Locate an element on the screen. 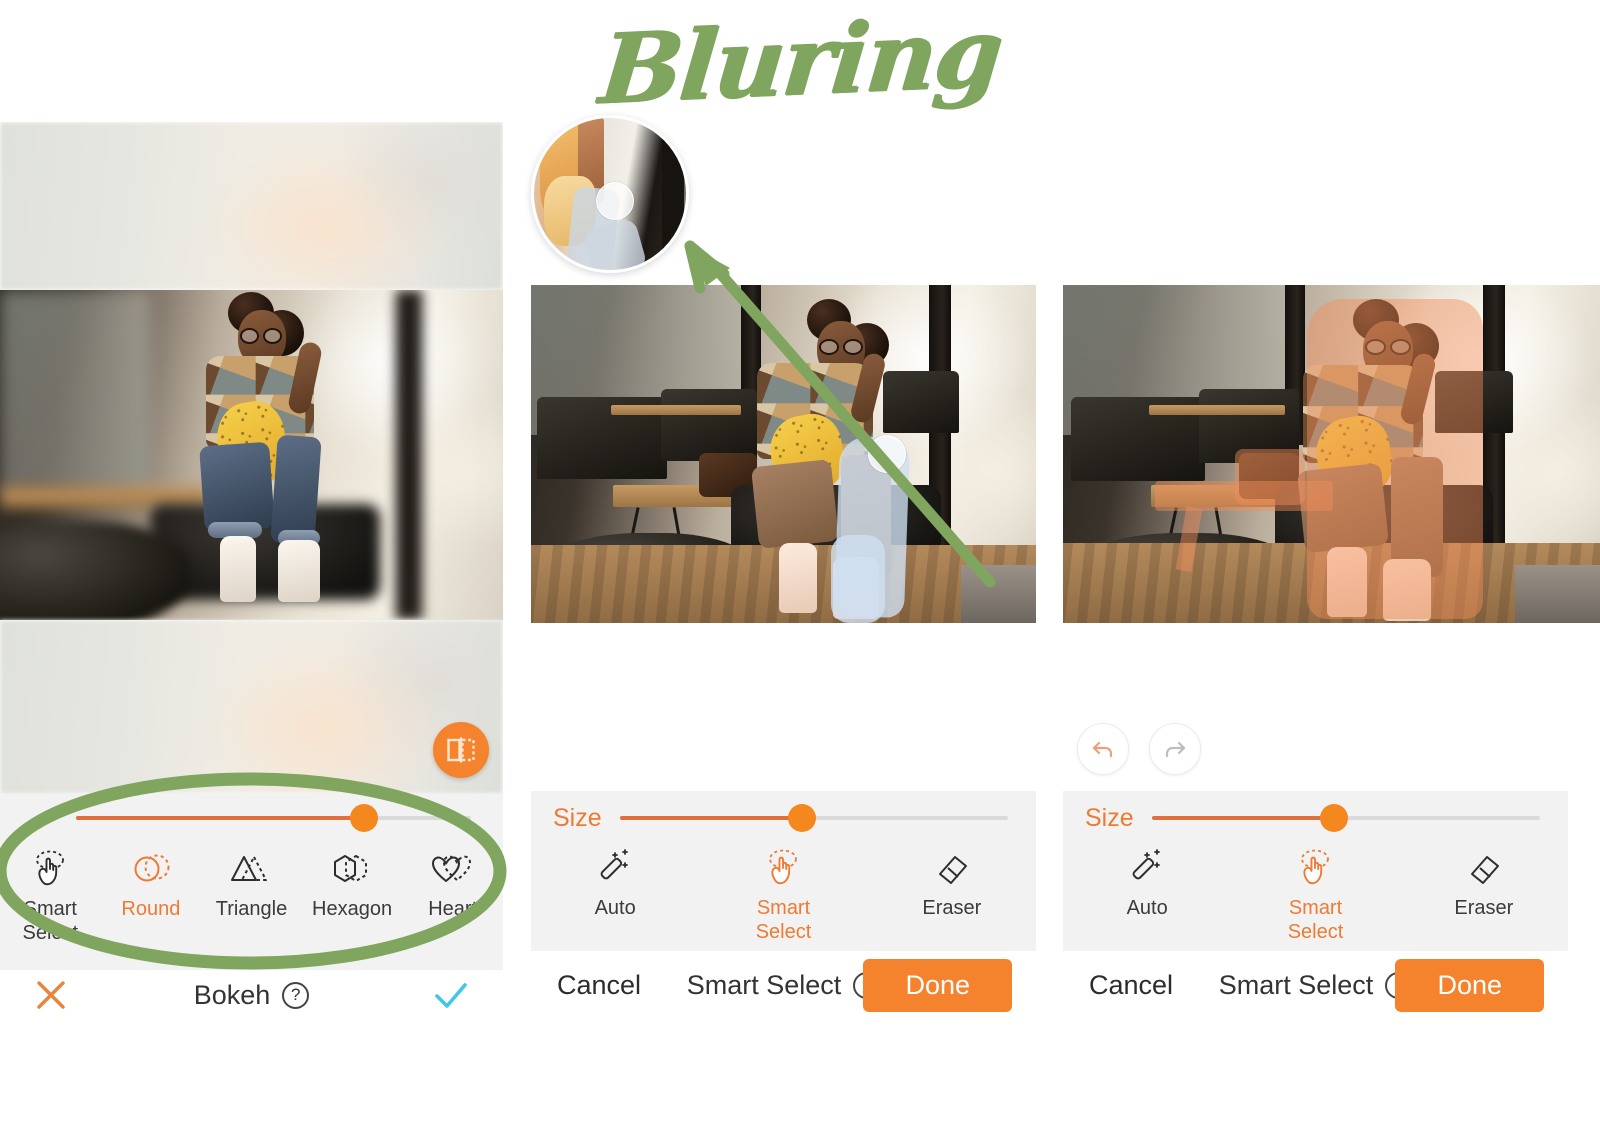 The height and width of the screenshot is (1142, 1600). blurred-preview-top is located at coordinates (251, 206).